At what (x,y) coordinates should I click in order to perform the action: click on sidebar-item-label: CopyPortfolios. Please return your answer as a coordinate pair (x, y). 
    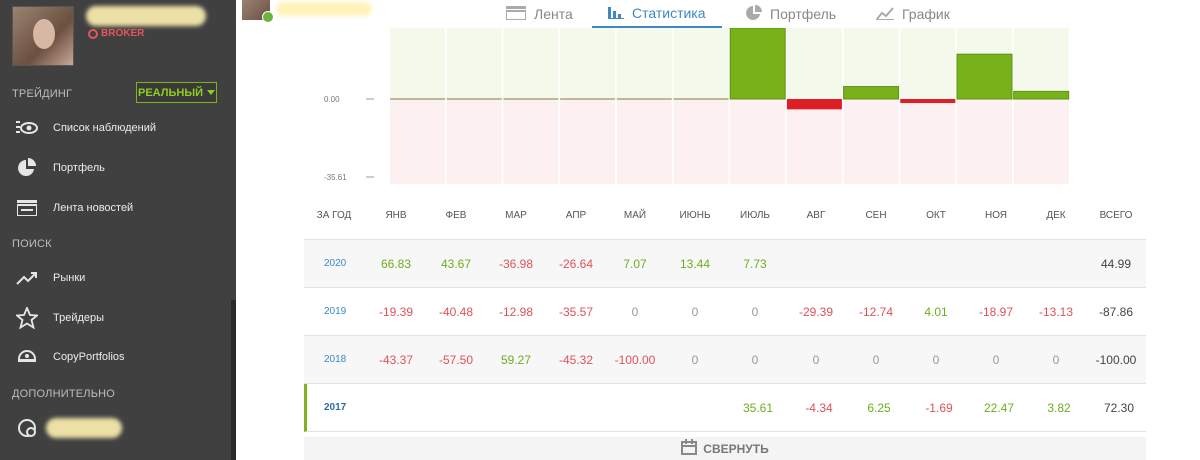
    Looking at the image, I should click on (89, 357).